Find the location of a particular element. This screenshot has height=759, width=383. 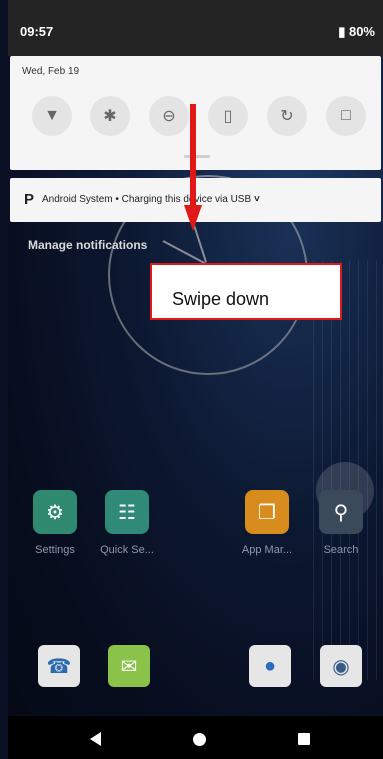

home-icon is located at coordinates (199, 739).